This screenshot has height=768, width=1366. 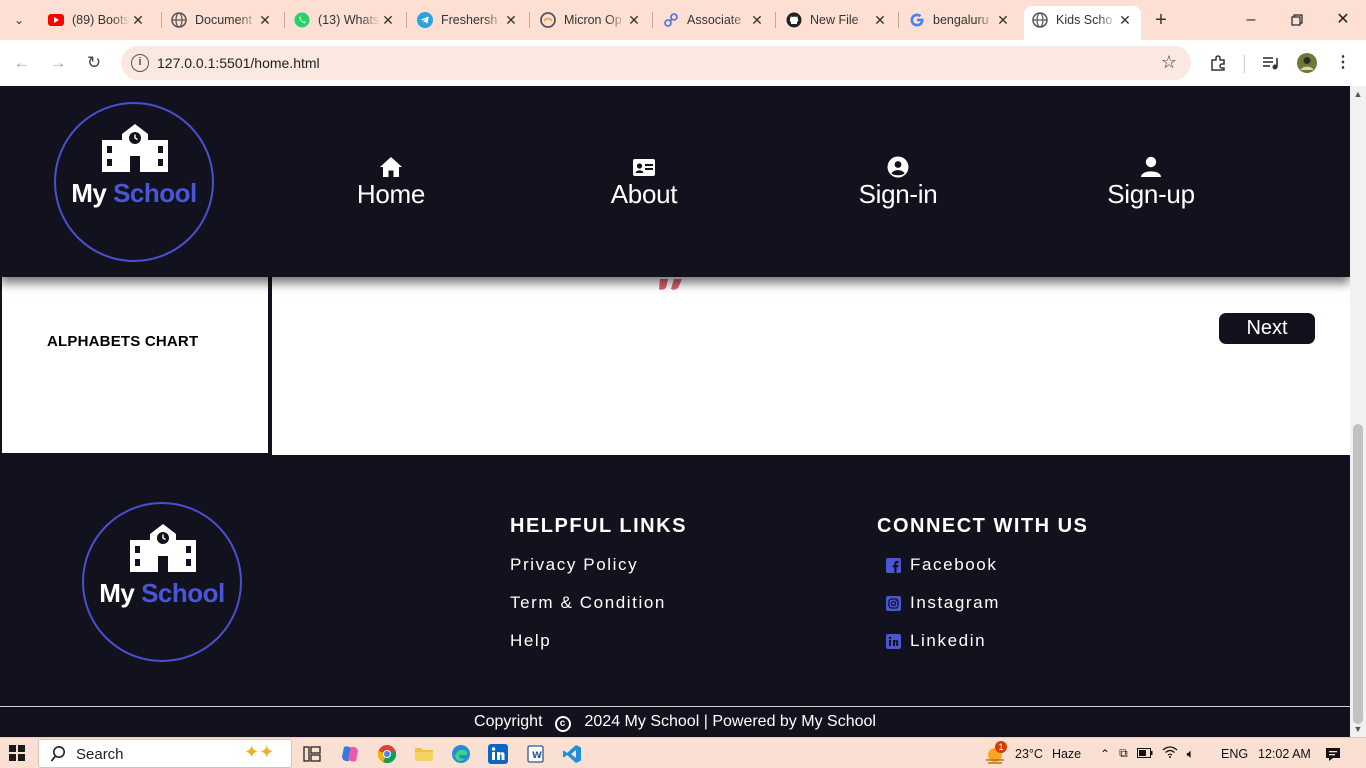 What do you see at coordinates (312, 754) in the screenshot?
I see `task-view-icon` at bounding box center [312, 754].